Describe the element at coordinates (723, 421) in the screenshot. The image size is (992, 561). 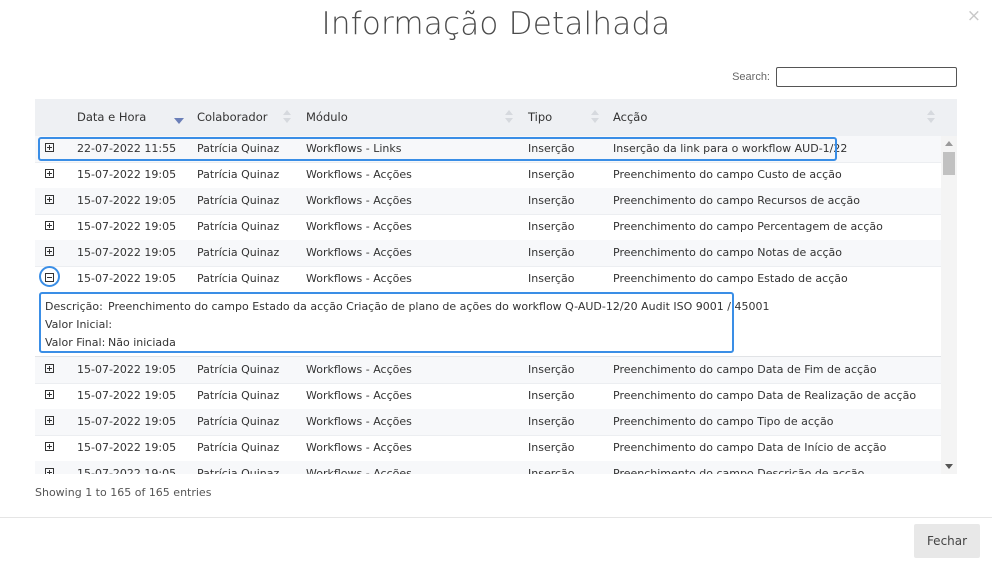
I see `cell-action: Preenchimento do campo Tipo de acção` at that location.